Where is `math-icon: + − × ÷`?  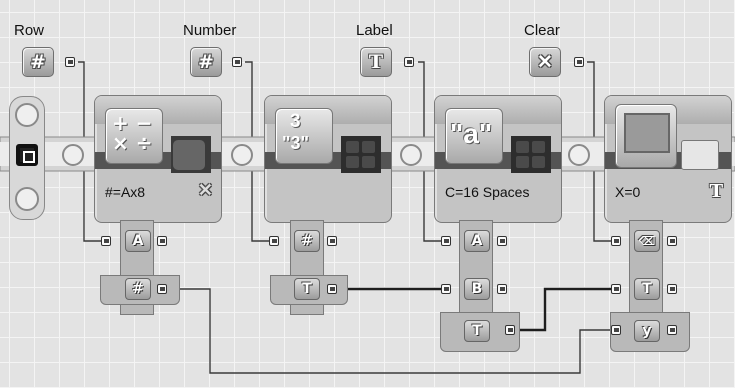 math-icon: + − × ÷ is located at coordinates (134, 136).